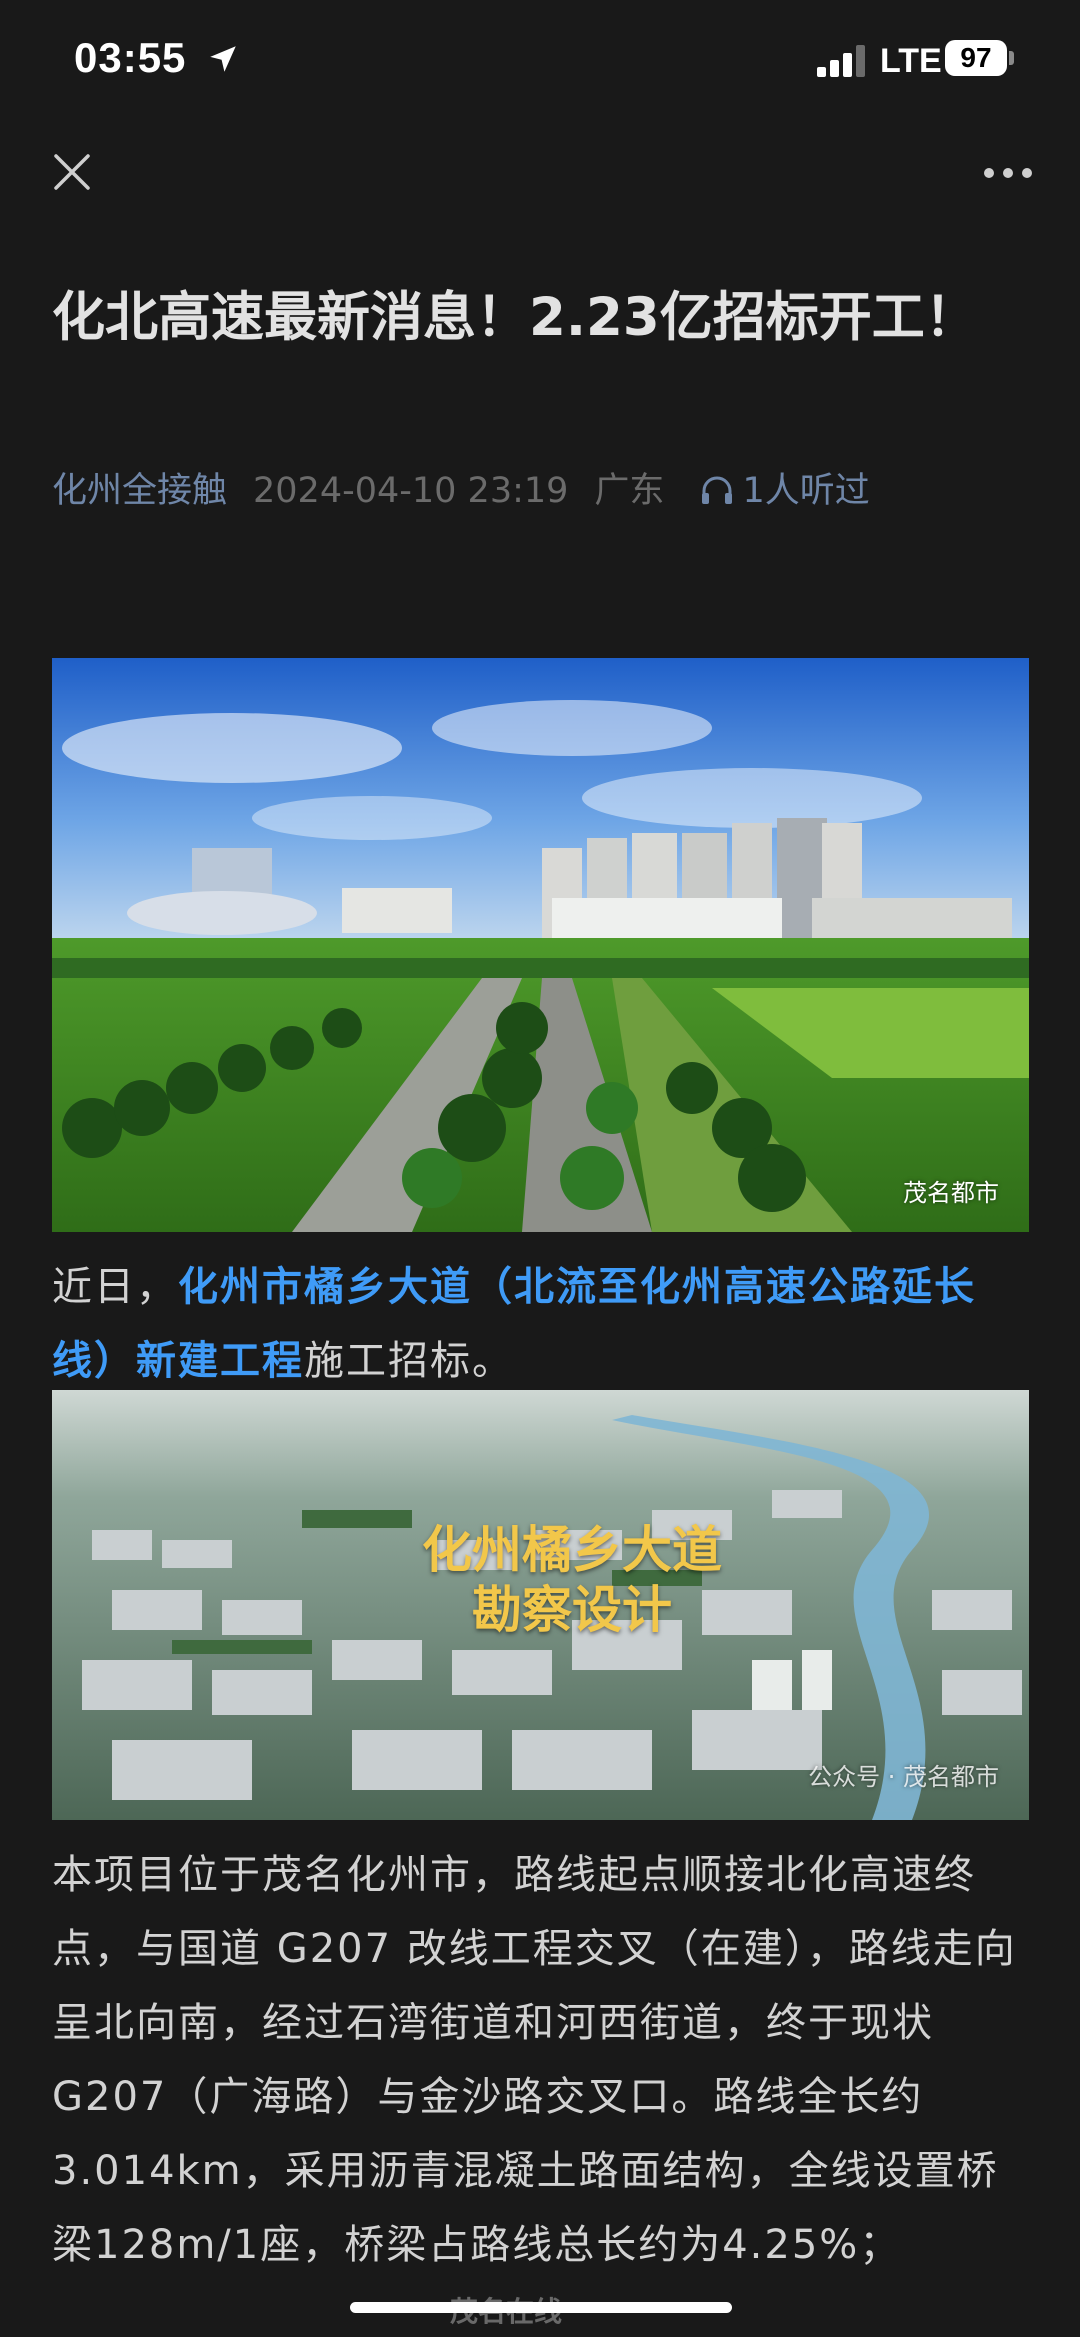  What do you see at coordinates (572, 1580) in the screenshot?
I see `render-overlay-text: 化州橘乡大道勘察设计` at bounding box center [572, 1580].